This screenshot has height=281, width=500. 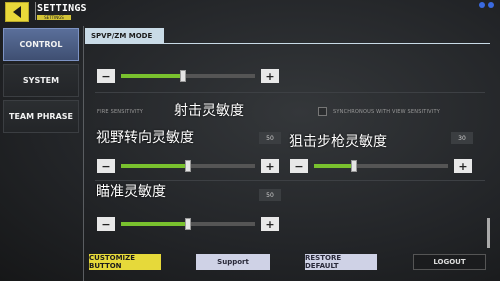 I want to click on sidebar-item-control: CONTROL, so click(x=41, y=44).